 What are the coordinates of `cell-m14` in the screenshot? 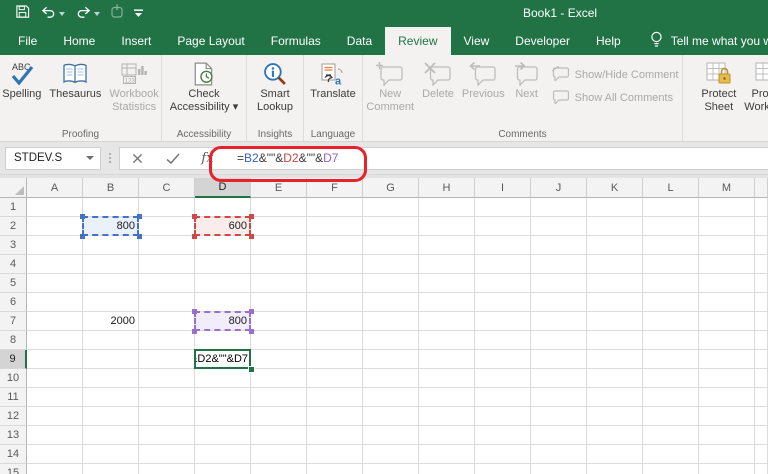 It's located at (727, 454).